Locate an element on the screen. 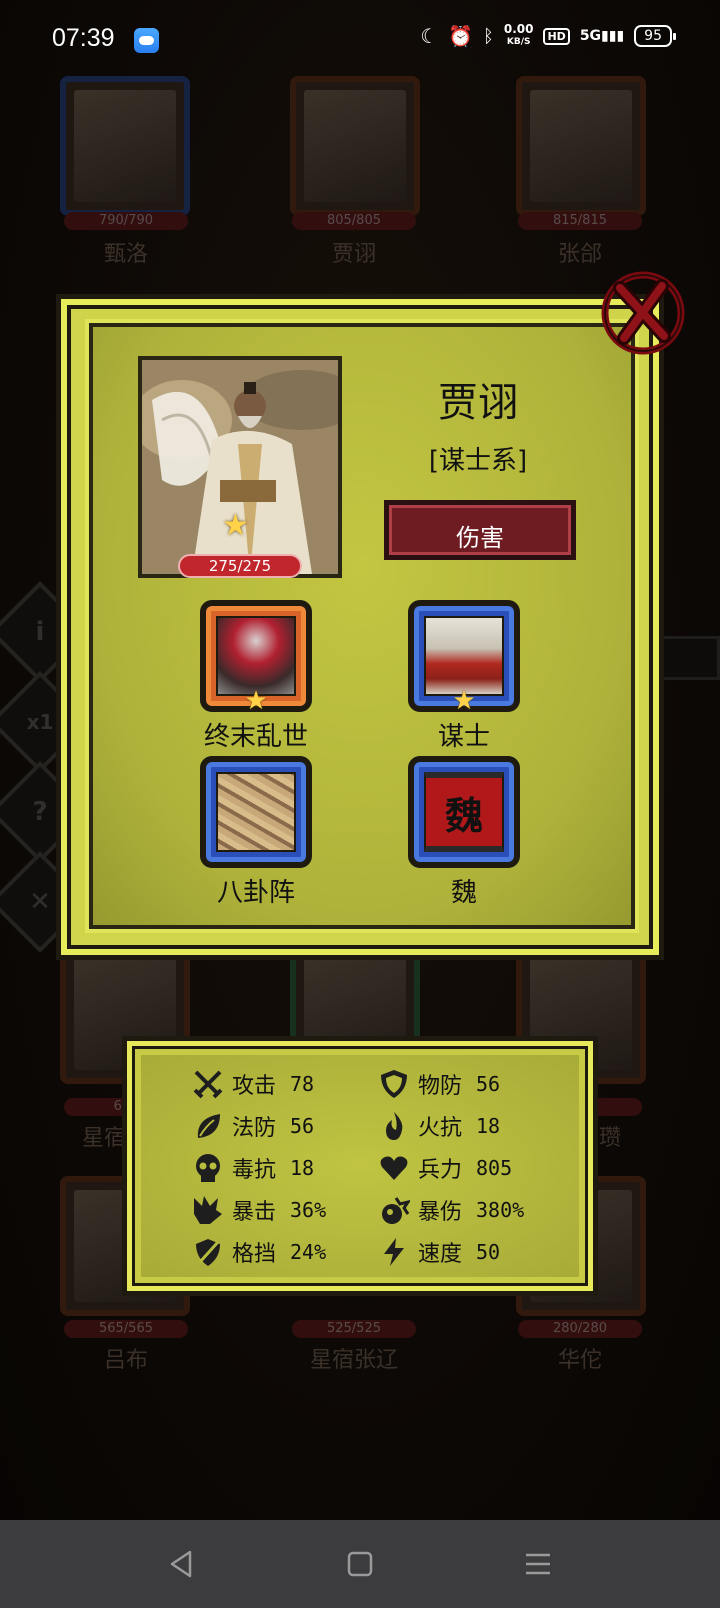  stat-value: 78 is located at coordinates (302, 1084).